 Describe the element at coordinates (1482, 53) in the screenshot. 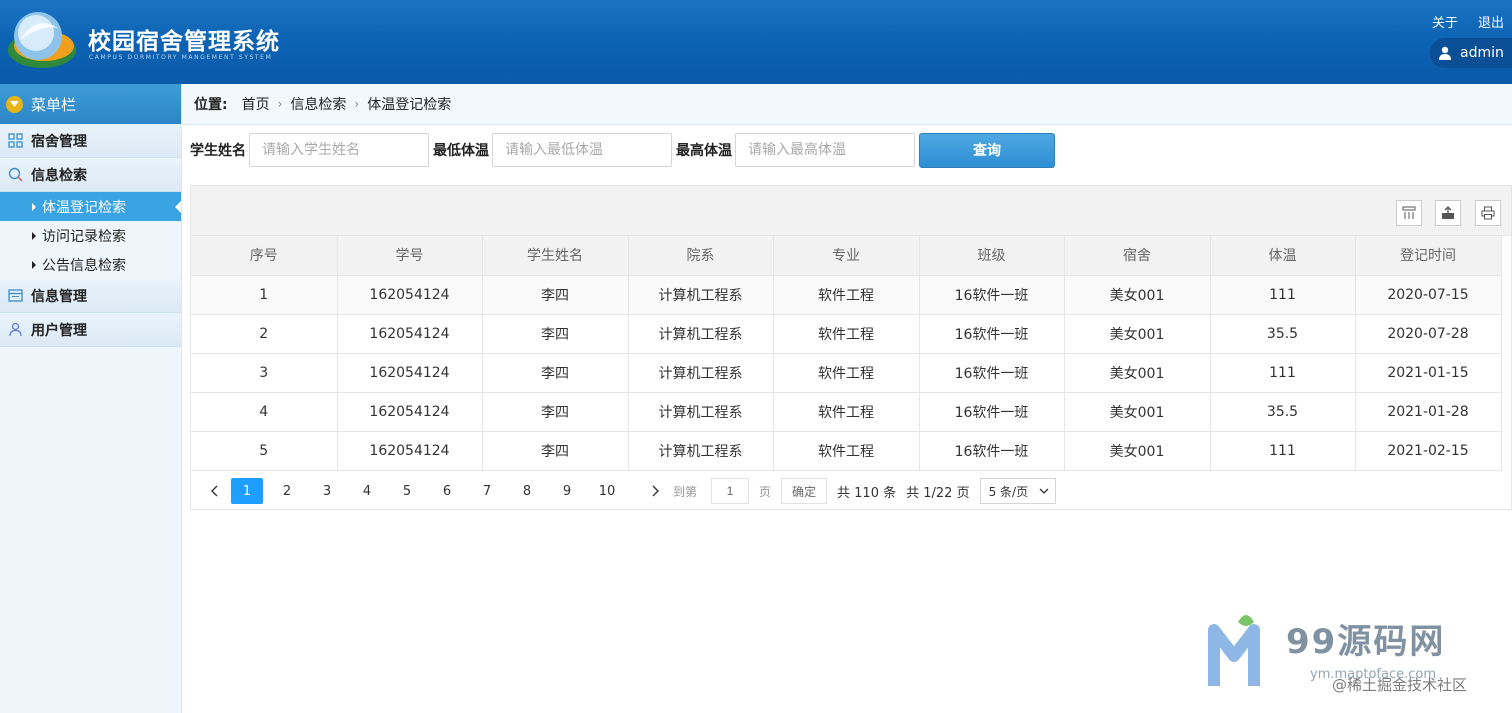

I see `username: admin` at that location.